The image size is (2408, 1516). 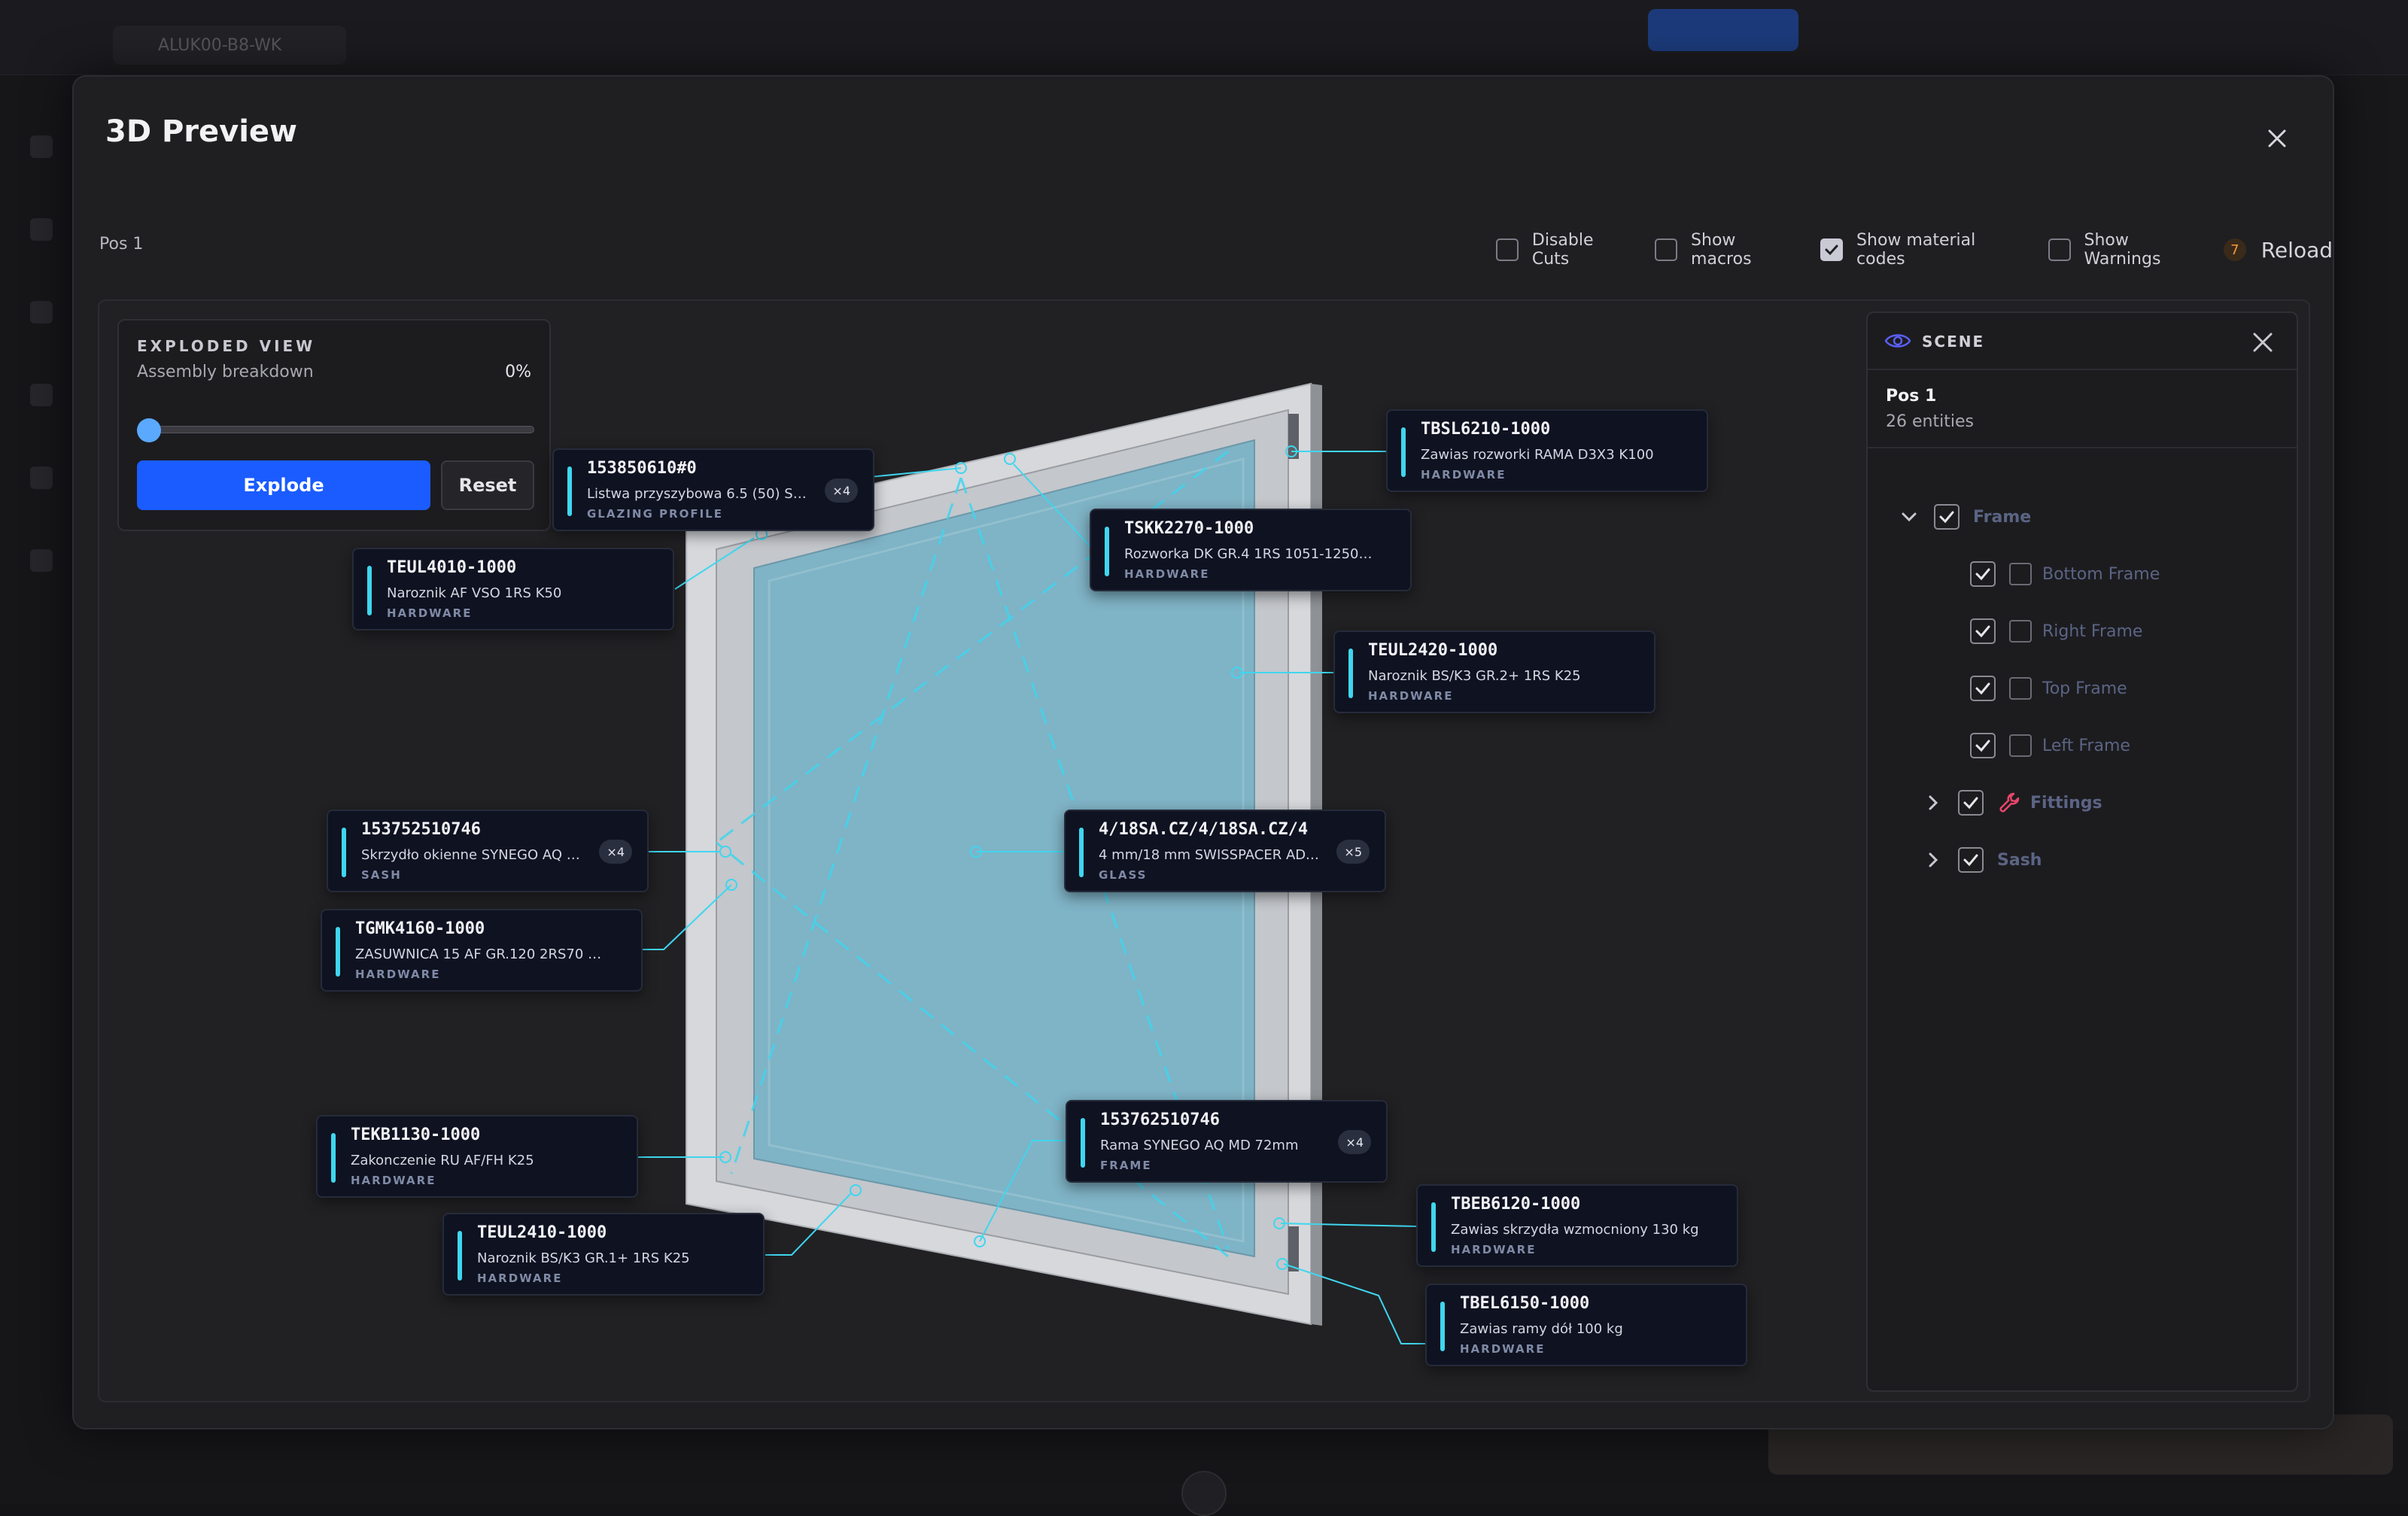 What do you see at coordinates (1983, 631) in the screenshot?
I see `right-frame-visibility-checkbox` at bounding box center [1983, 631].